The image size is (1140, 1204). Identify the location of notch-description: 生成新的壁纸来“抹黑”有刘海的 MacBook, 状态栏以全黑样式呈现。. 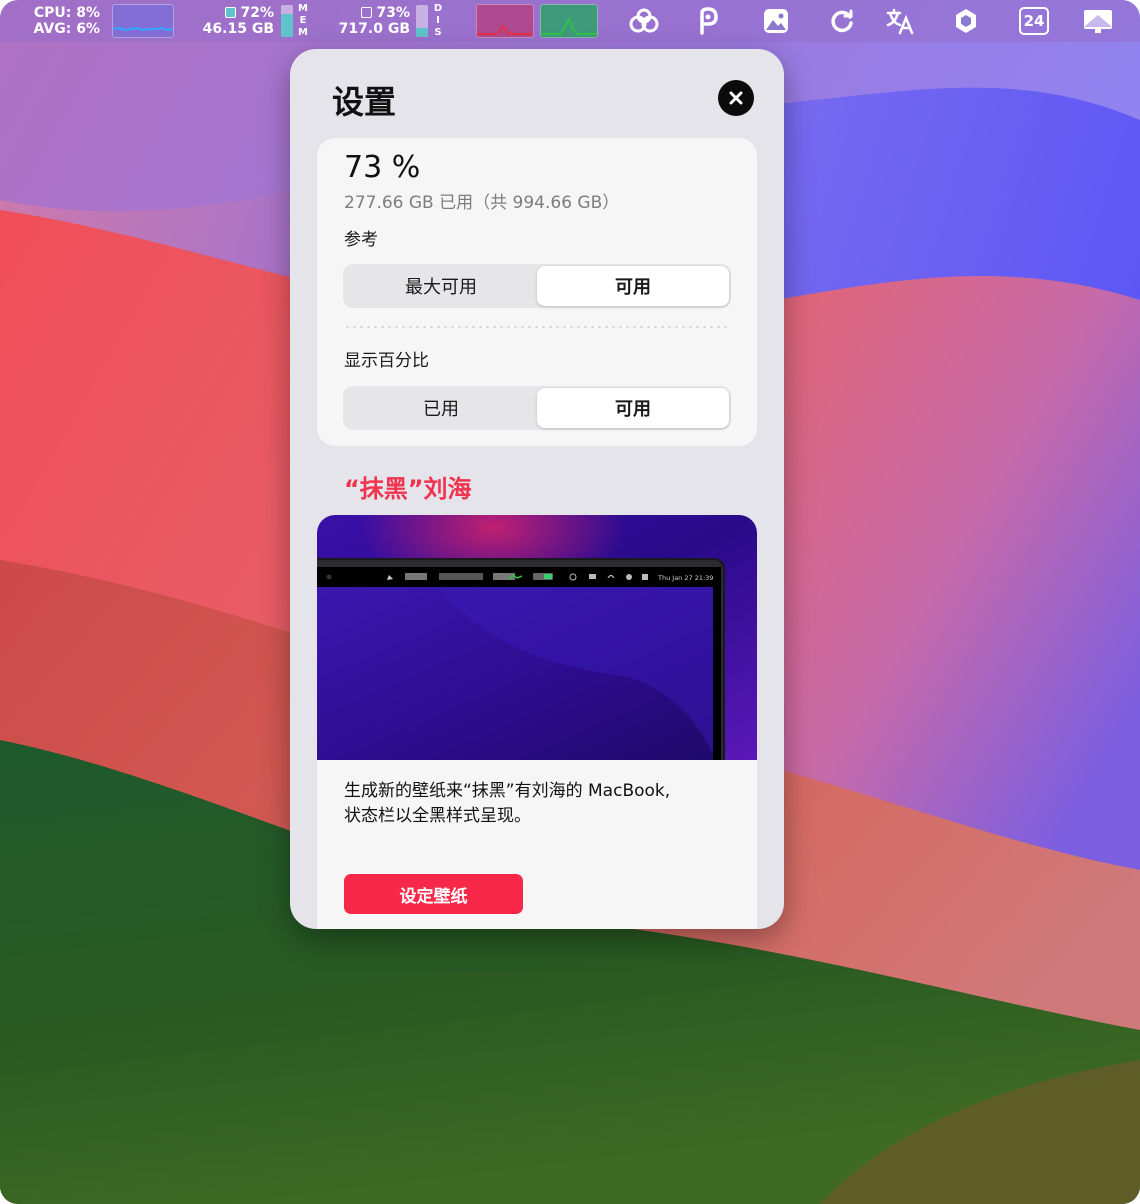
(544, 804).